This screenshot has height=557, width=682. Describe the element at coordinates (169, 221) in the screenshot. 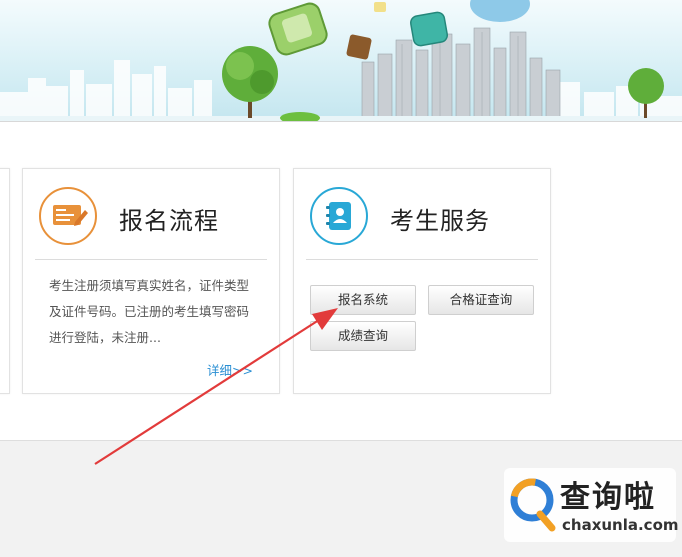

I see `card-title-process: 报名流程` at that location.